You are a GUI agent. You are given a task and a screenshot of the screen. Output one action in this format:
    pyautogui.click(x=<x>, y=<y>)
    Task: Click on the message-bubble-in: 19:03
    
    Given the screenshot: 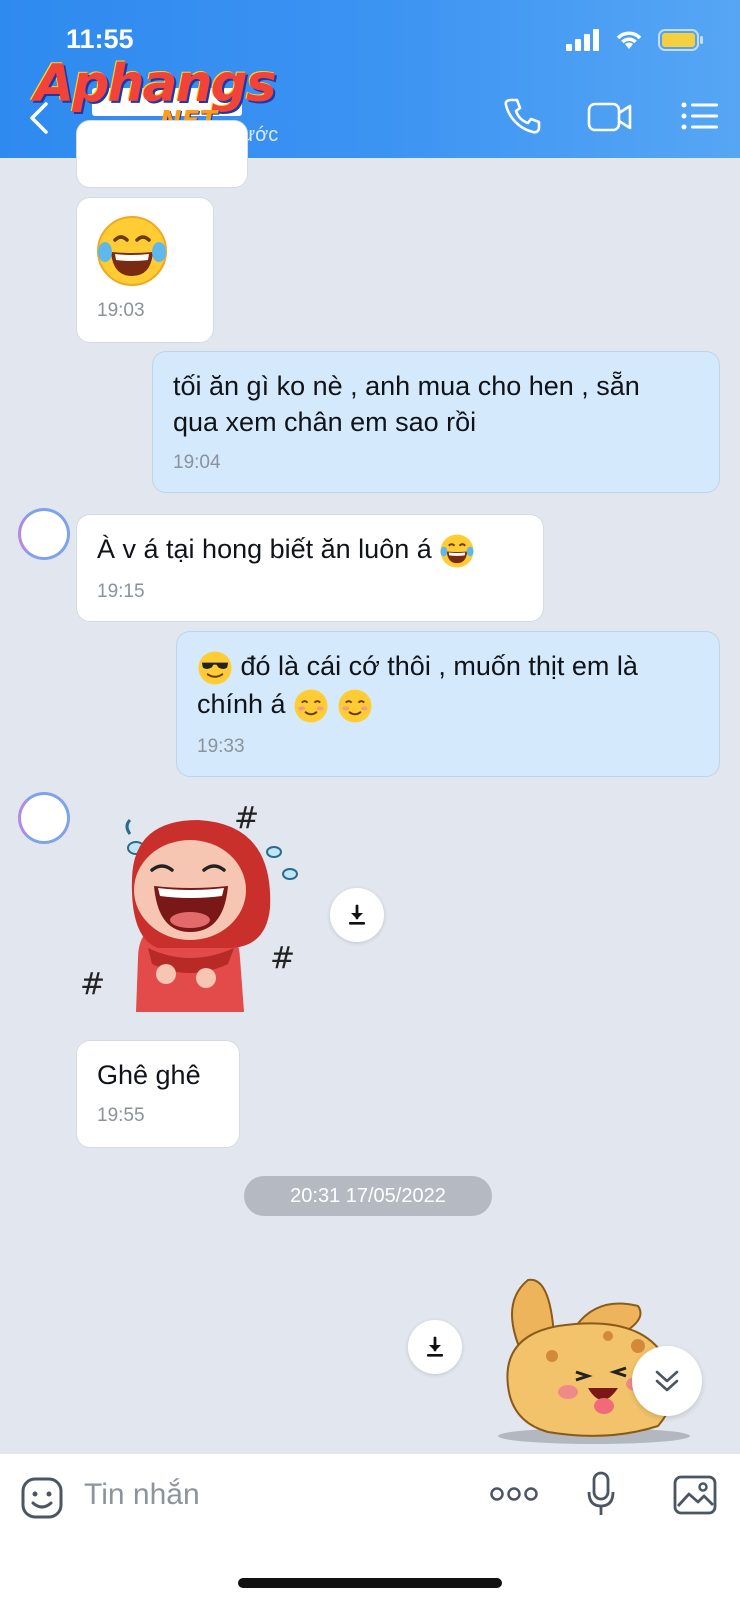 What is the action you would take?
    pyautogui.click(x=145, y=270)
    